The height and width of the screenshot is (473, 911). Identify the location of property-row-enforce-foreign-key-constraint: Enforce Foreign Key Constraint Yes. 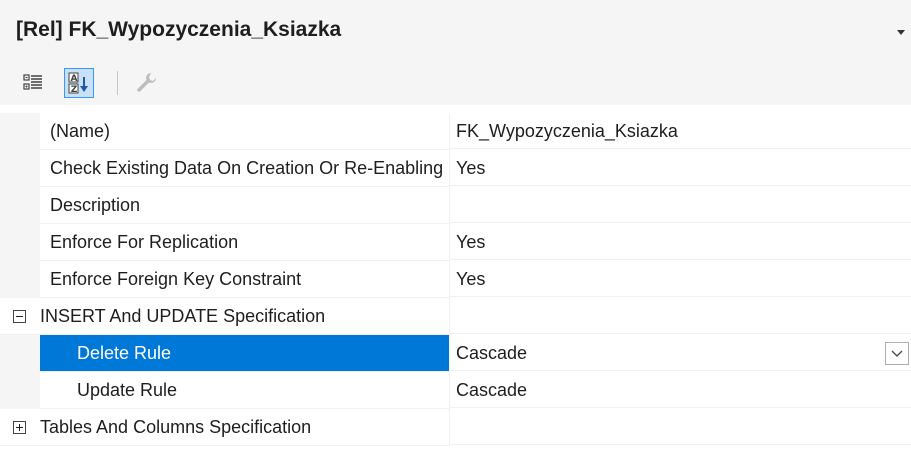
(455, 279).